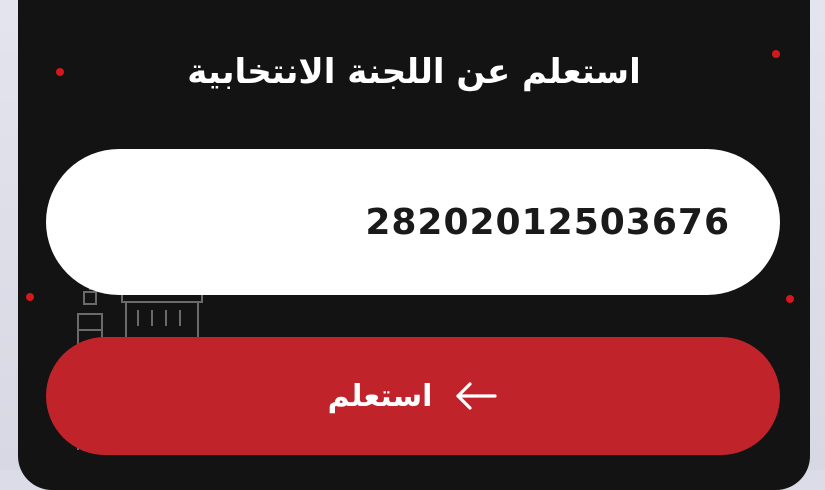  Describe the element at coordinates (414, 72) in the screenshot. I see `page-title: استعلم عن اللجنة الانتخابية` at that location.